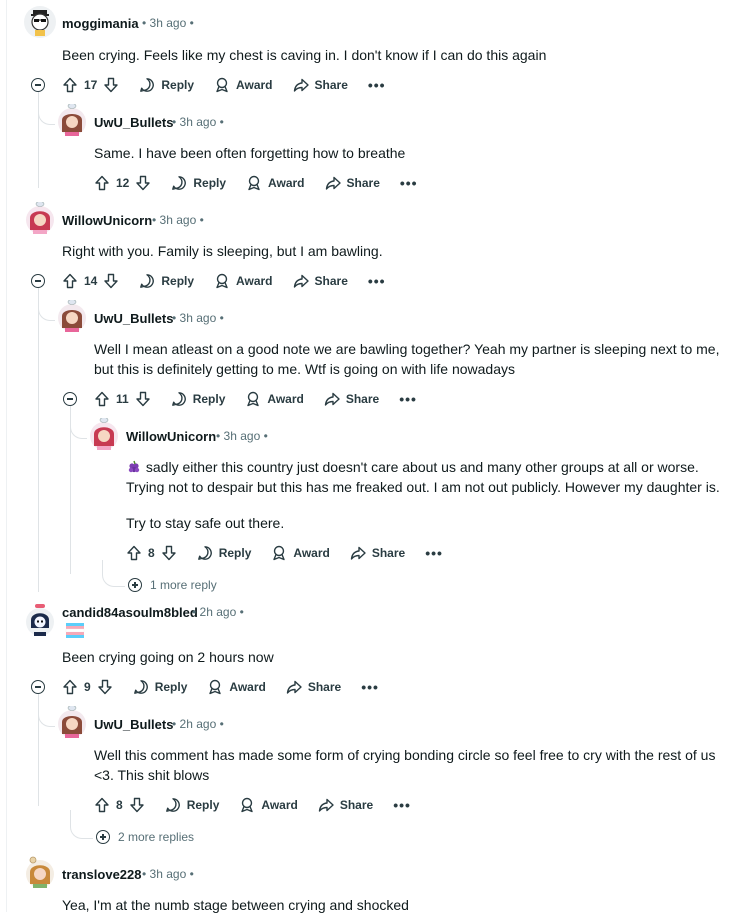 This screenshot has height=915, width=733. I want to click on vote-count: 12, so click(123, 183).